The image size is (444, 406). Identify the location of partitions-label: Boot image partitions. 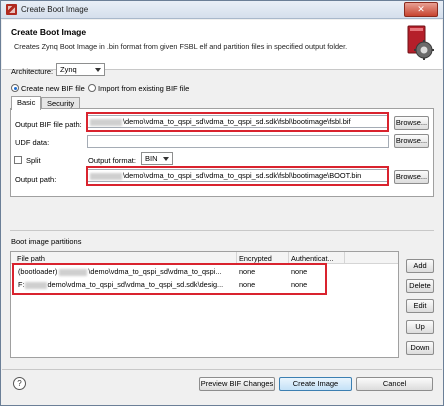
(46, 241).